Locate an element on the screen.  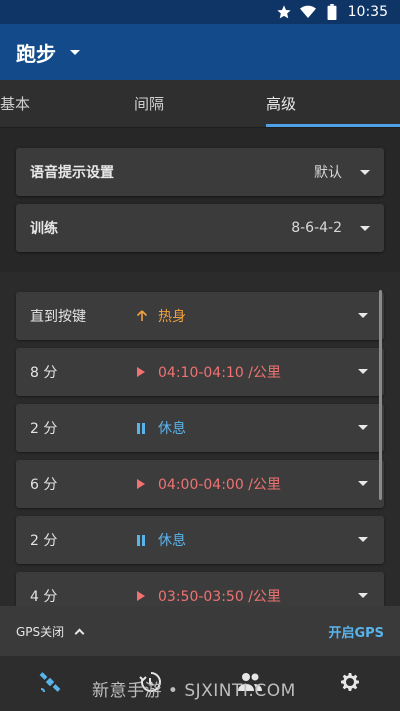
active-tab-indicator is located at coordinates (333, 125).